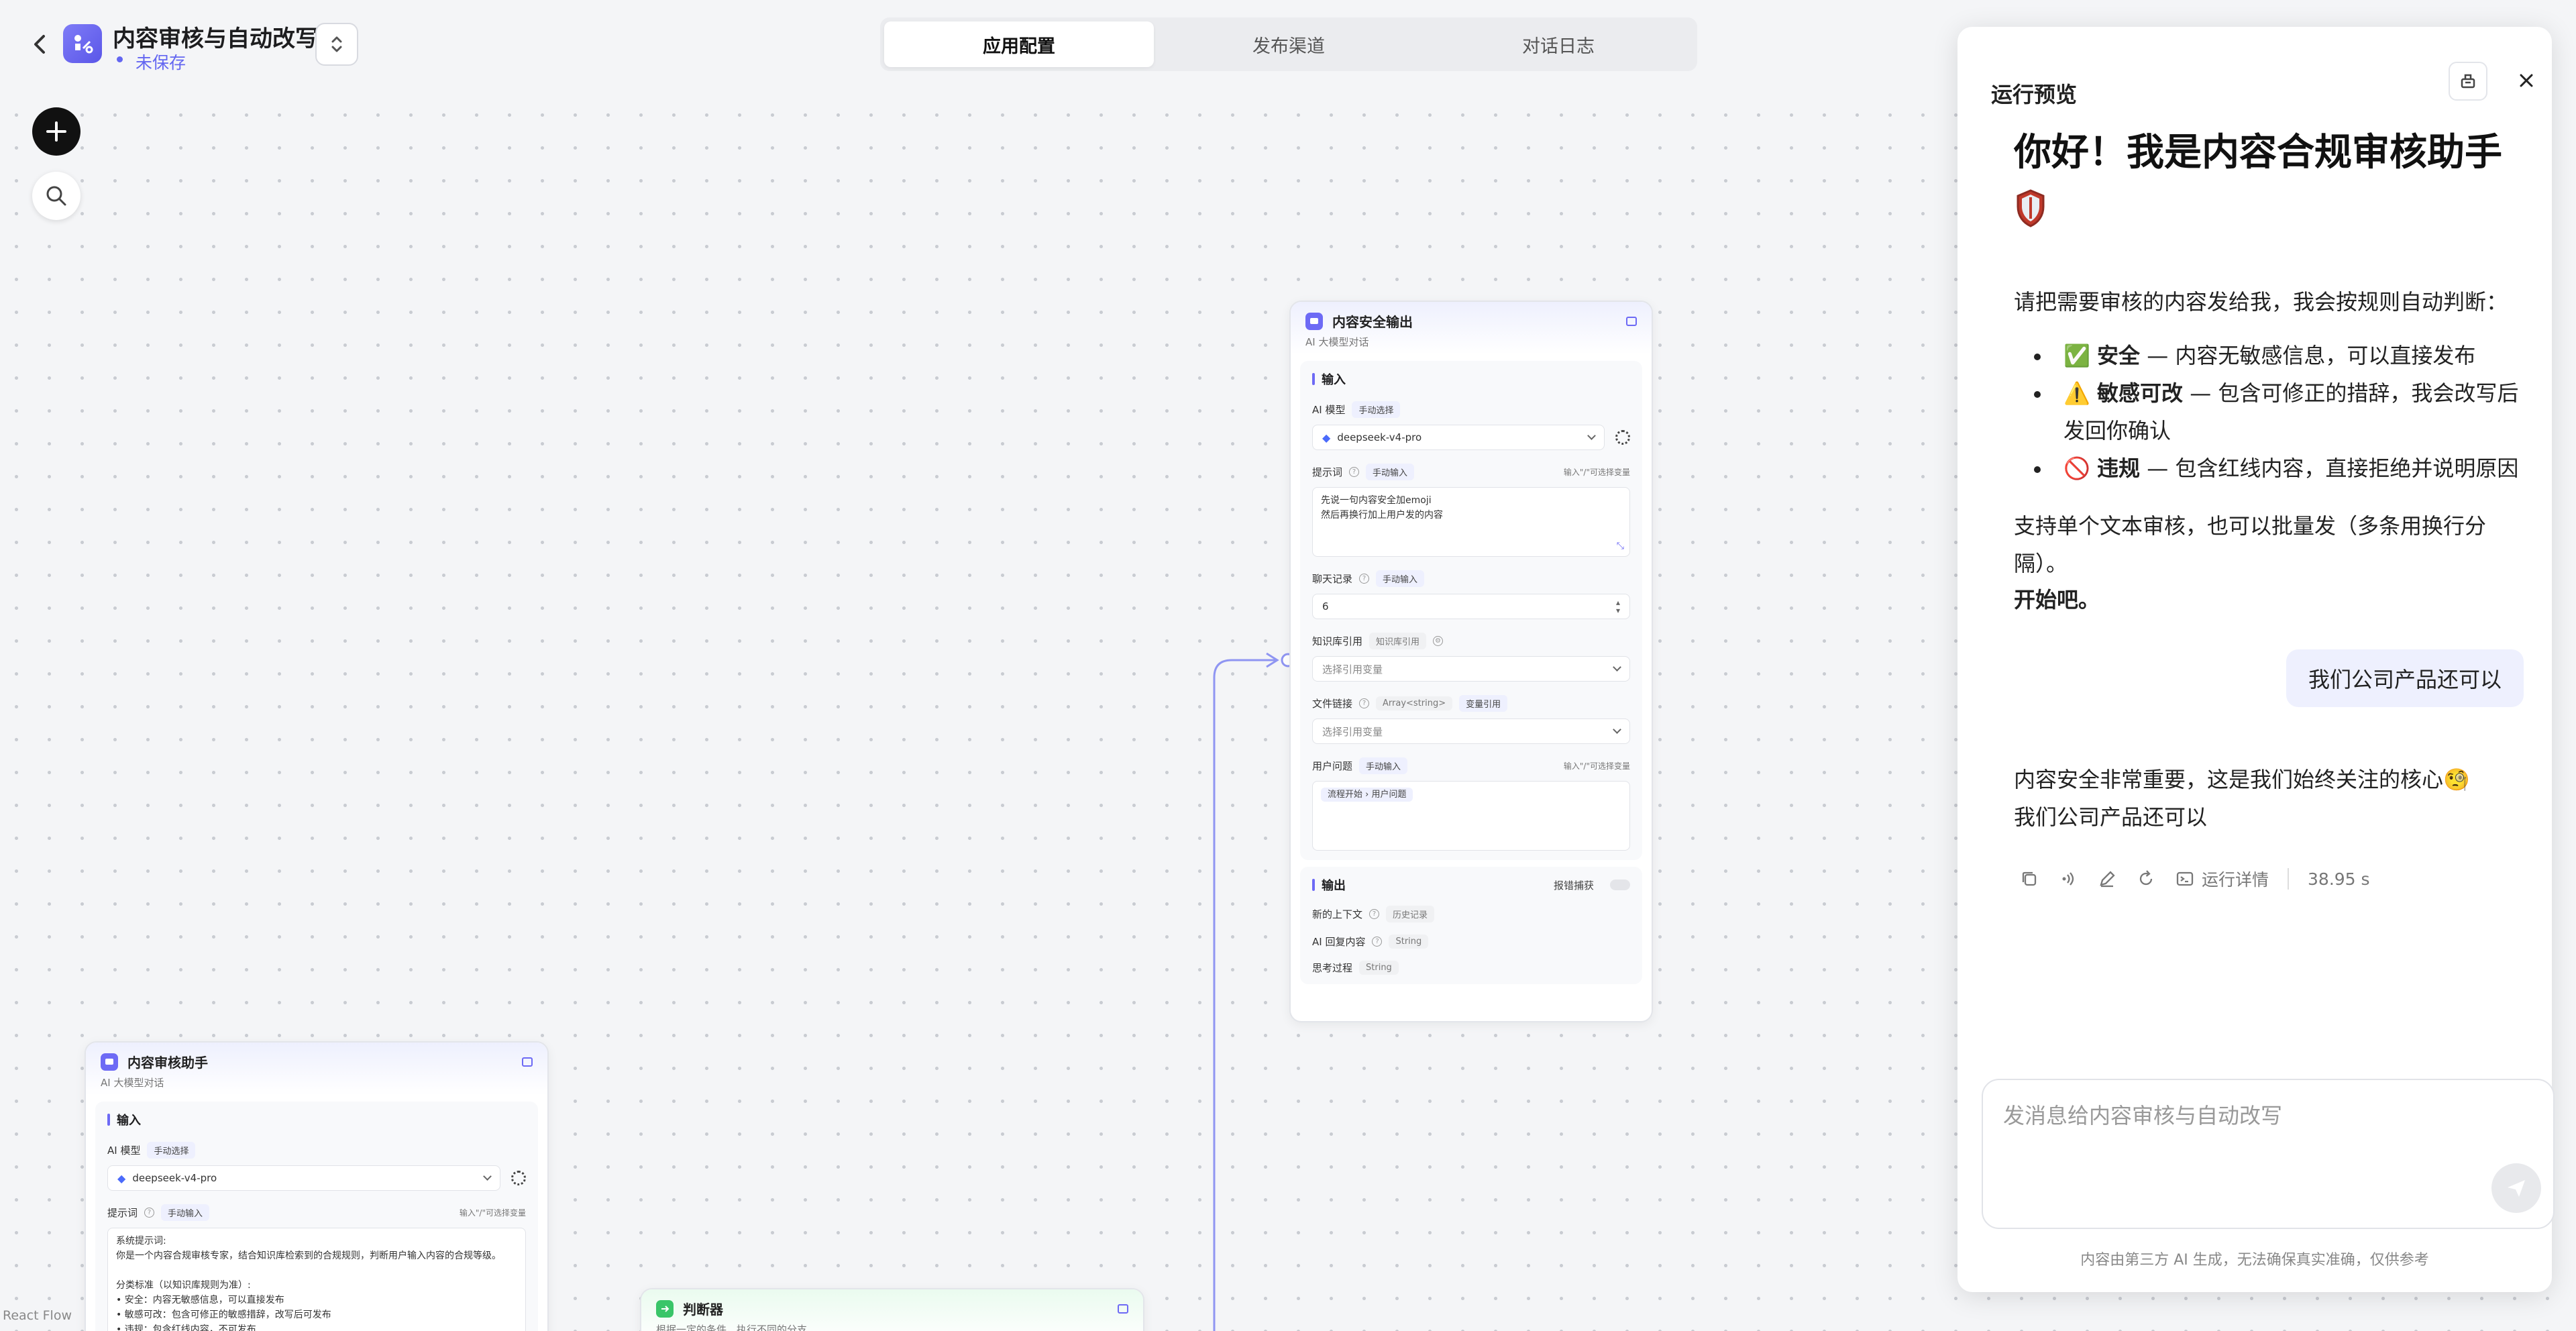 This screenshot has width=2576, height=1331. What do you see at coordinates (1471, 522) in the screenshot?
I see `prompt-textarea: 先说一句内容安全加emoji 然后再换行加上用户发的内容 ⤡` at bounding box center [1471, 522].